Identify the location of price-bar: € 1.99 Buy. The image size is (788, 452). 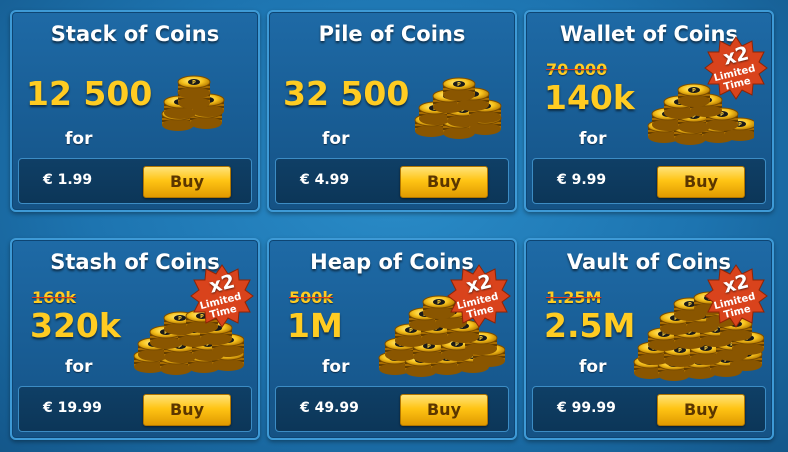
(135, 181).